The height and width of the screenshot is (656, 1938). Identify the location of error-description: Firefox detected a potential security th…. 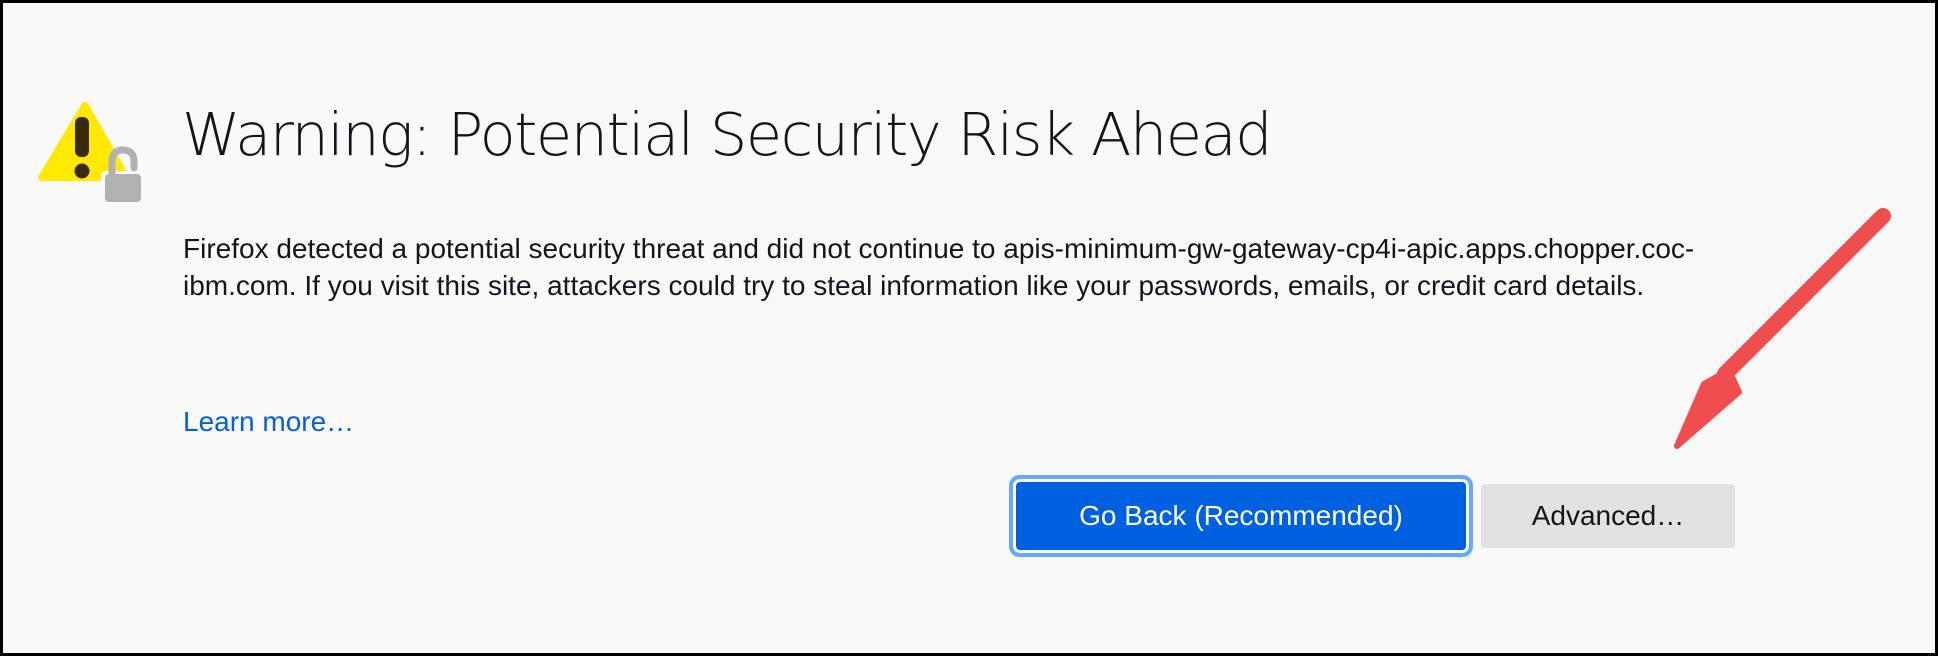
(939, 267).